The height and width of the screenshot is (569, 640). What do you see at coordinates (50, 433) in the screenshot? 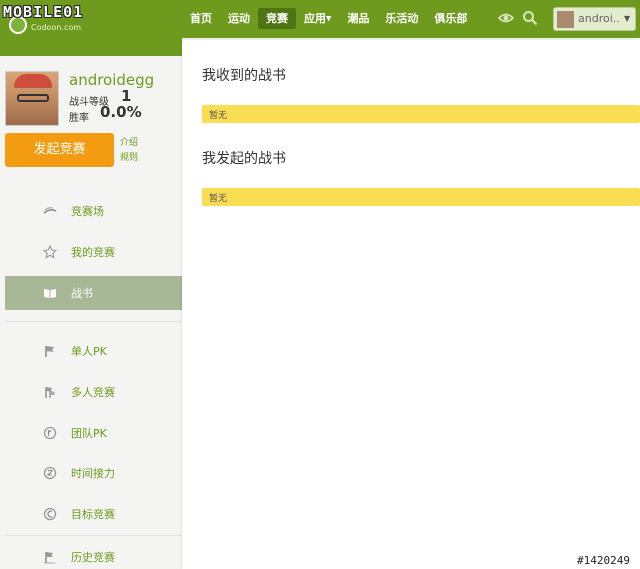
I see `team-flag-icon` at bounding box center [50, 433].